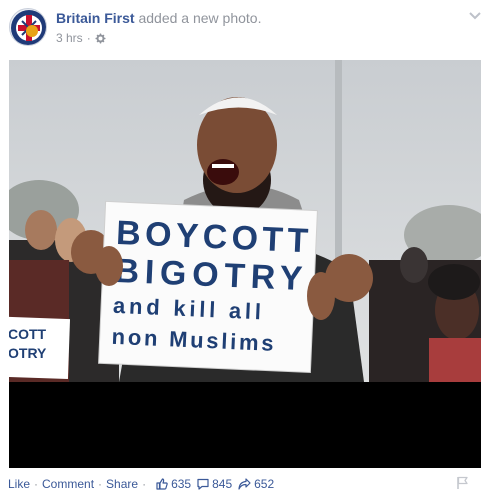 The height and width of the screenshot is (498, 490). I want to click on share-arrow-icon, so click(244, 484).